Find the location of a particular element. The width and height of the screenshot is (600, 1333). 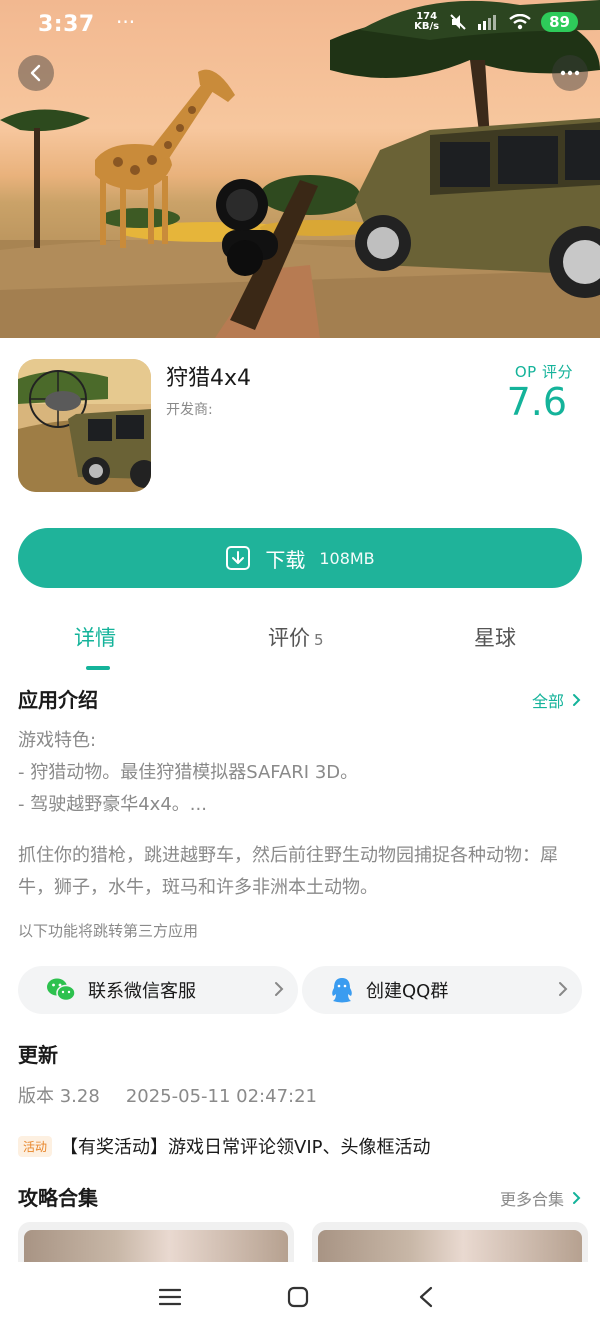

more-horizontal-icon is located at coordinates (570, 73).